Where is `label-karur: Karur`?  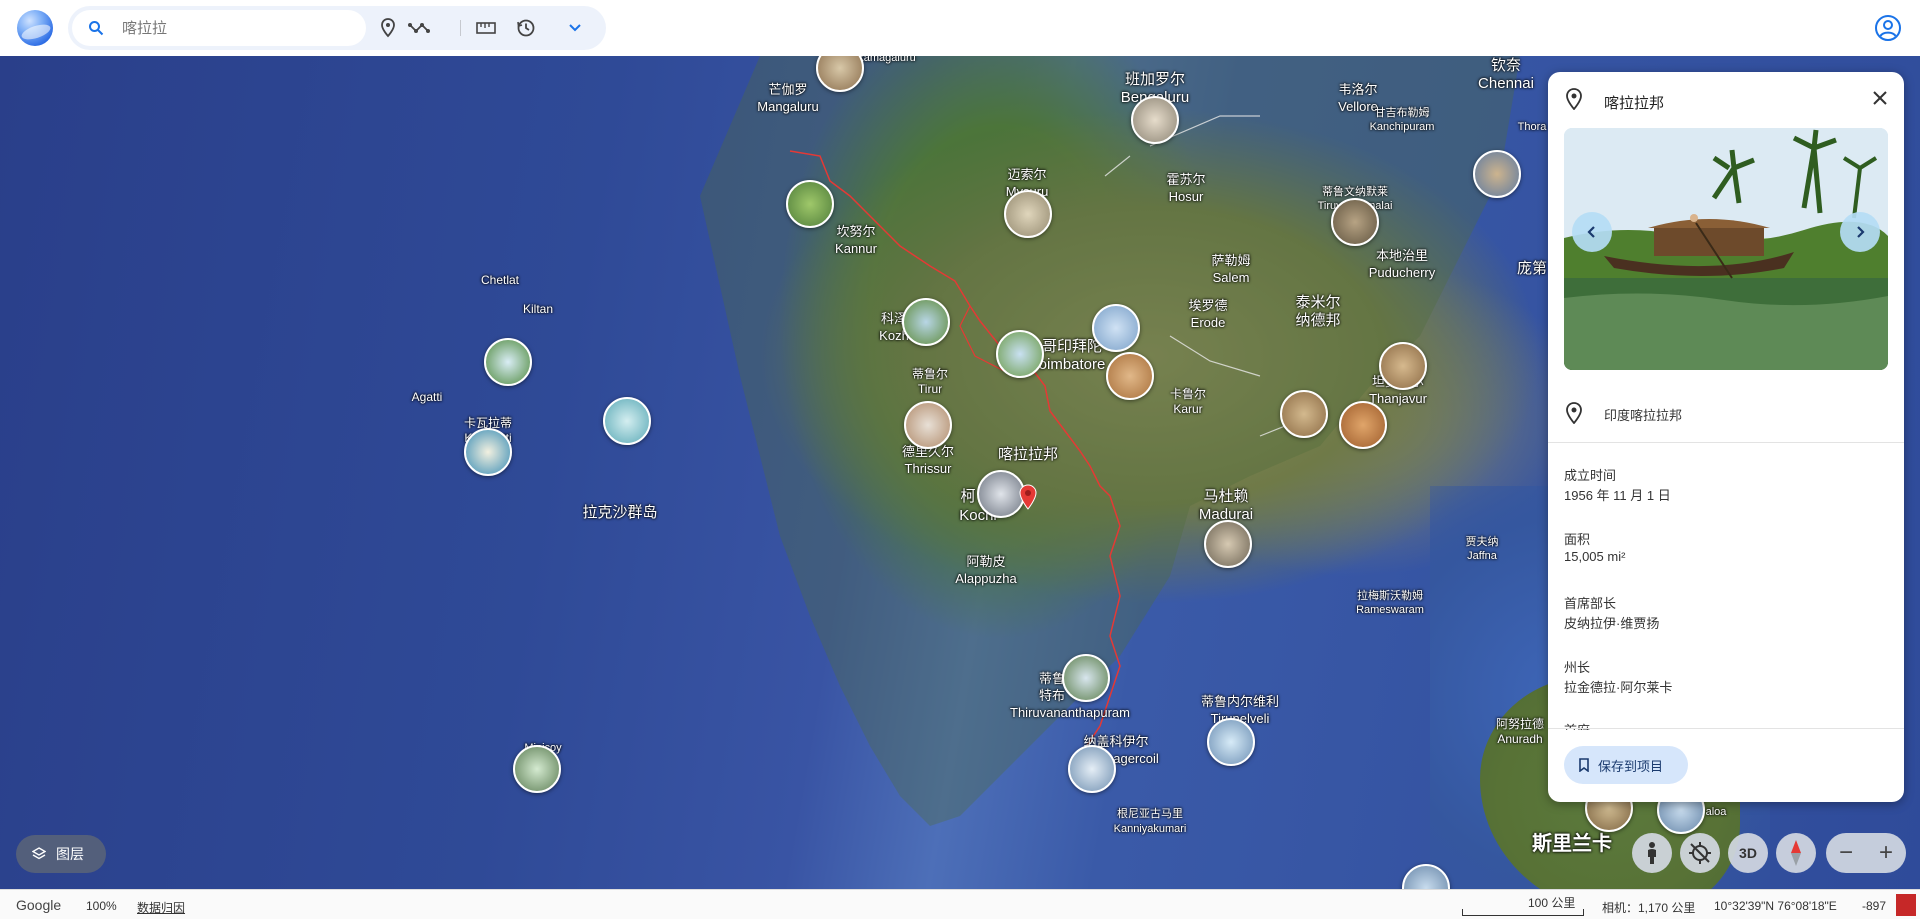
label-karur: Karur is located at coordinates (1188, 409).